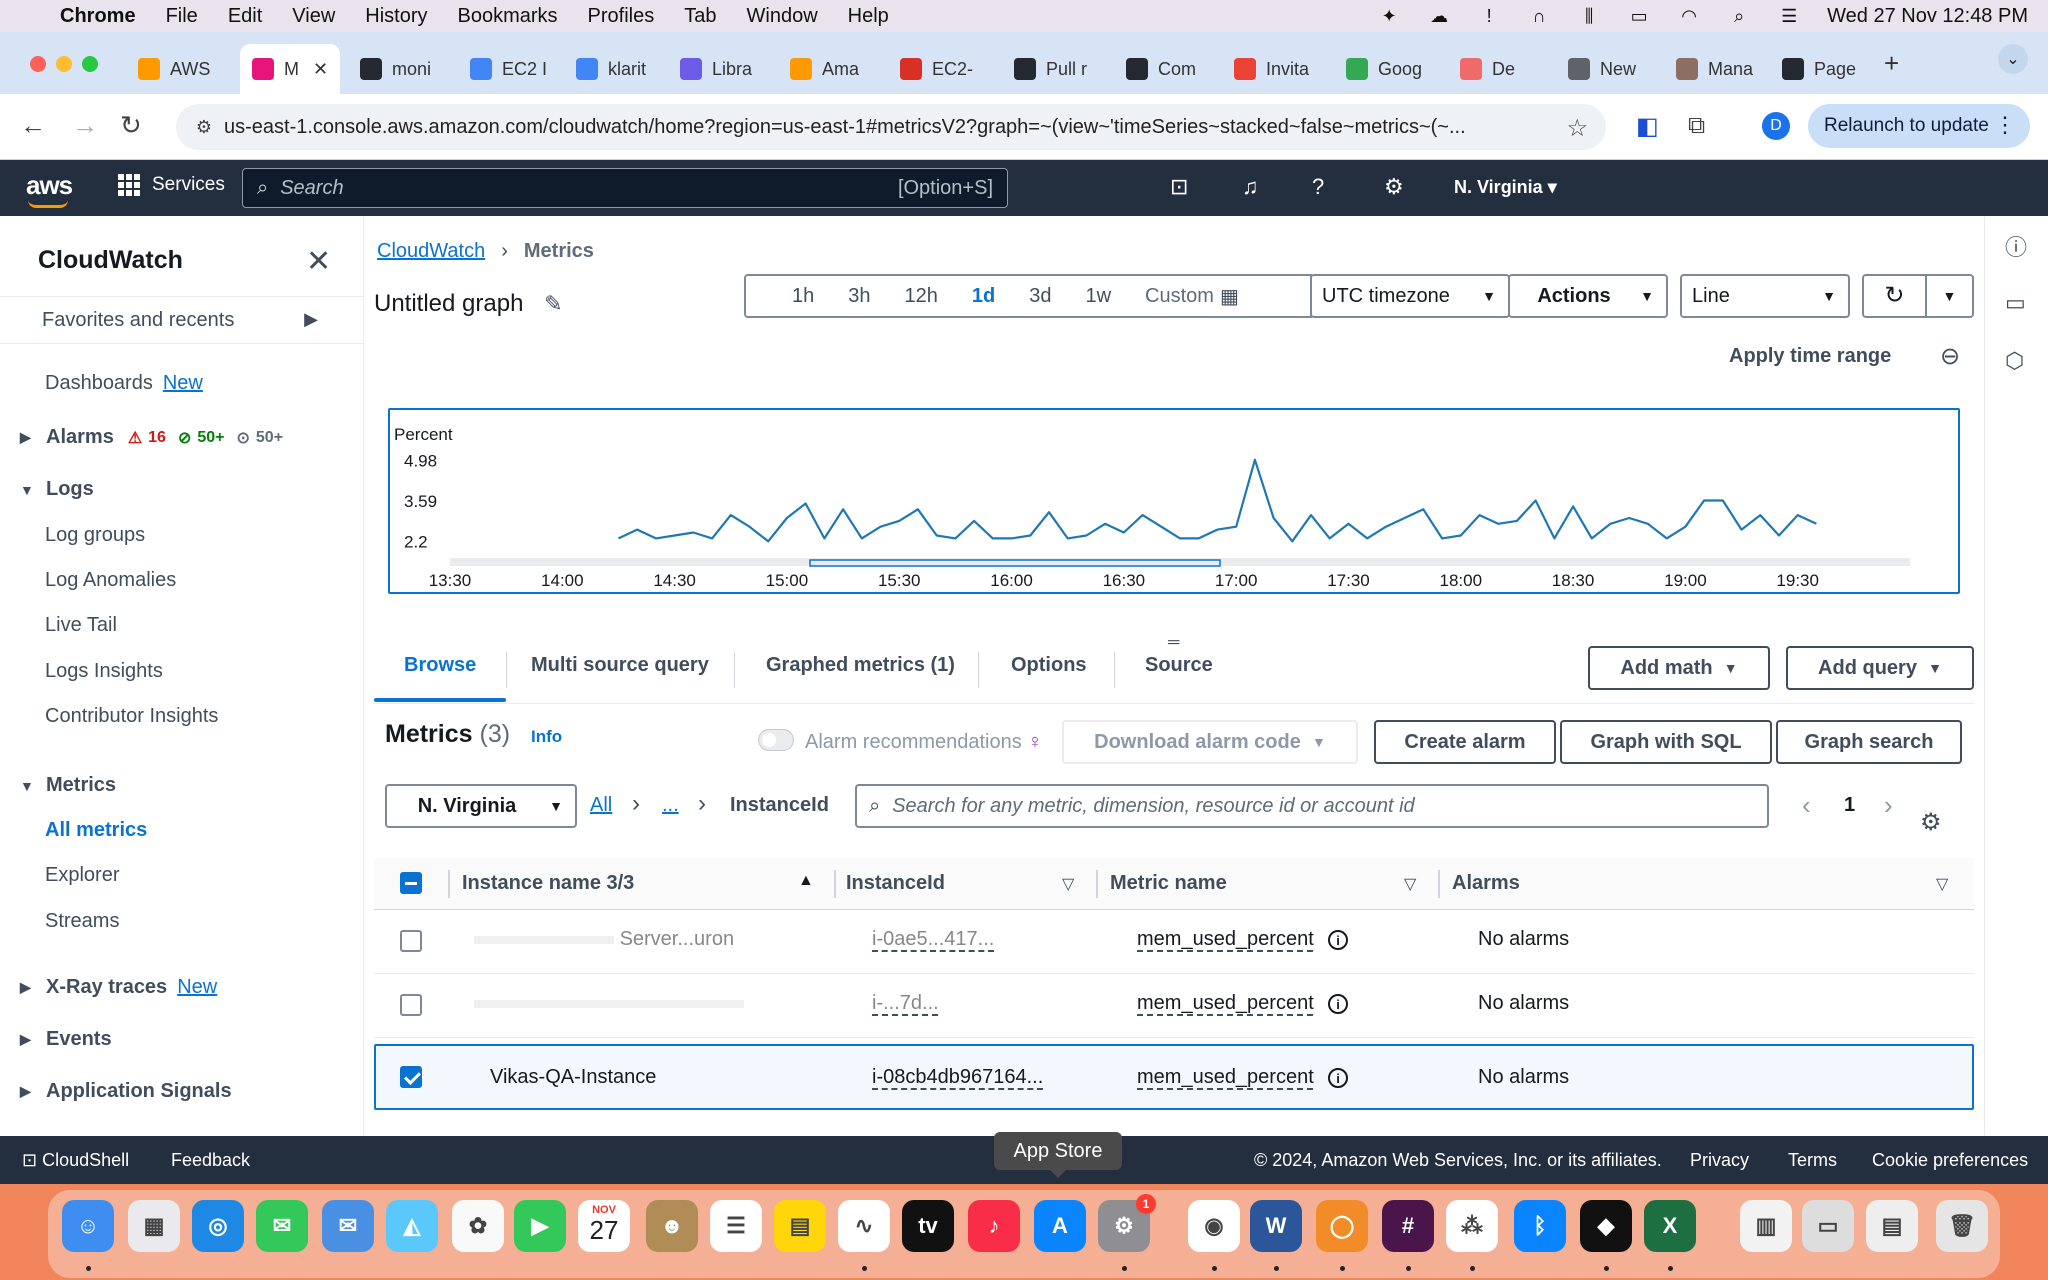 This screenshot has width=2048, height=1280. Describe the element at coordinates (412, 1226) in the screenshot. I see `maps-icon: ◭` at that location.